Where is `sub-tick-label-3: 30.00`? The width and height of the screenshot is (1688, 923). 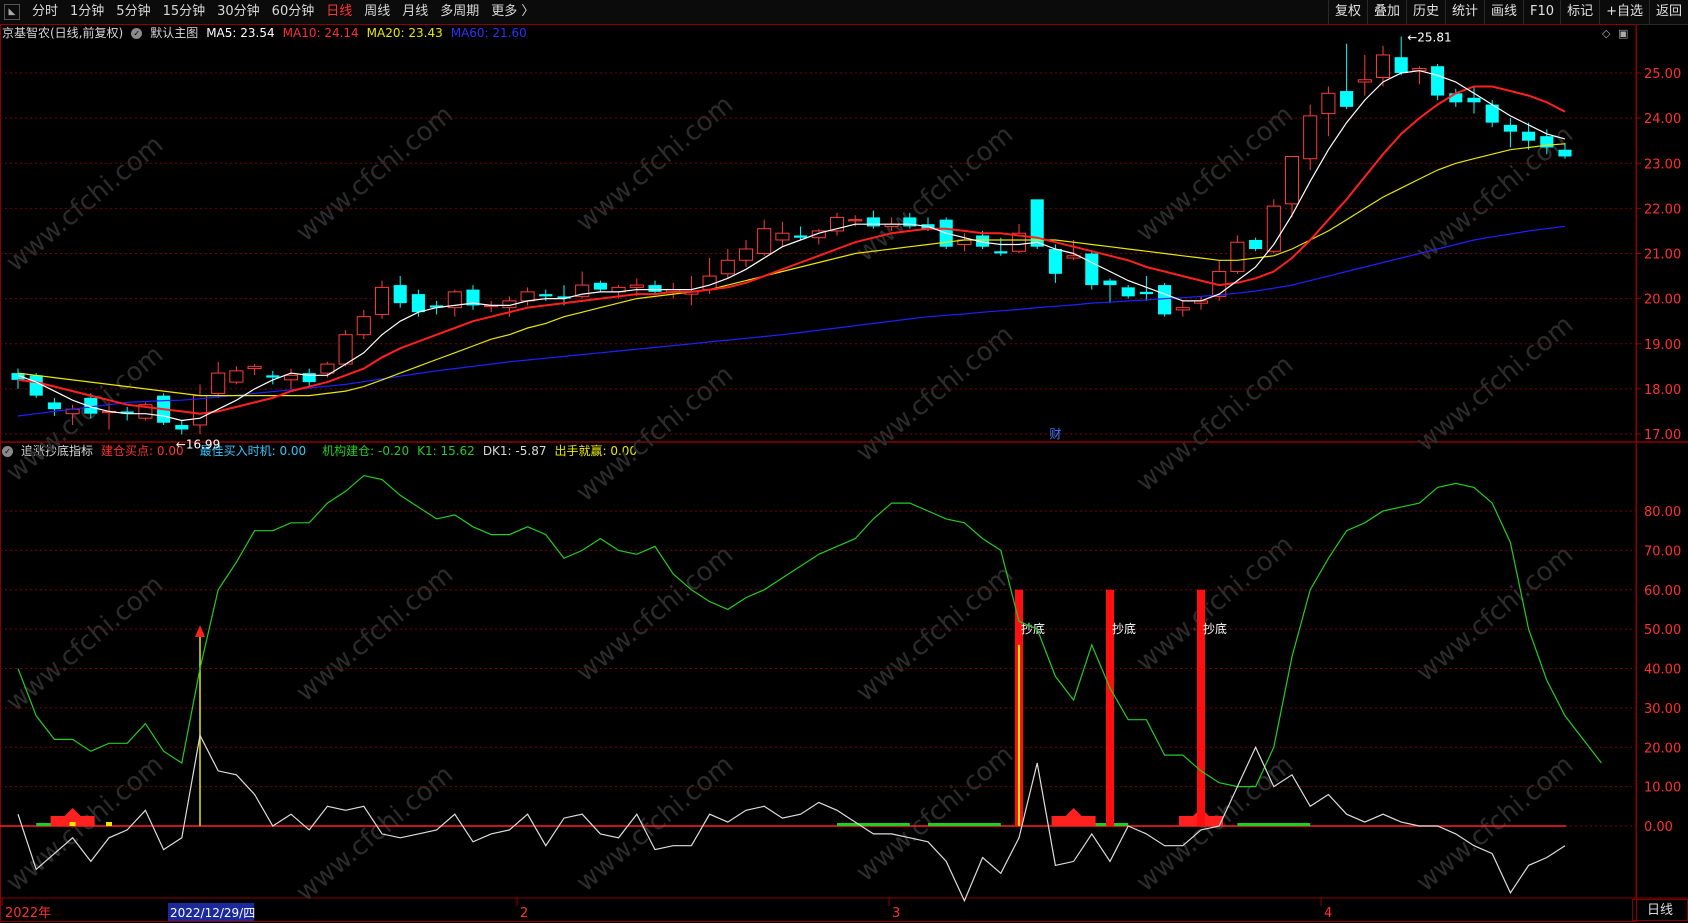
sub-tick-label-3: 30.00 is located at coordinates (1662, 709).